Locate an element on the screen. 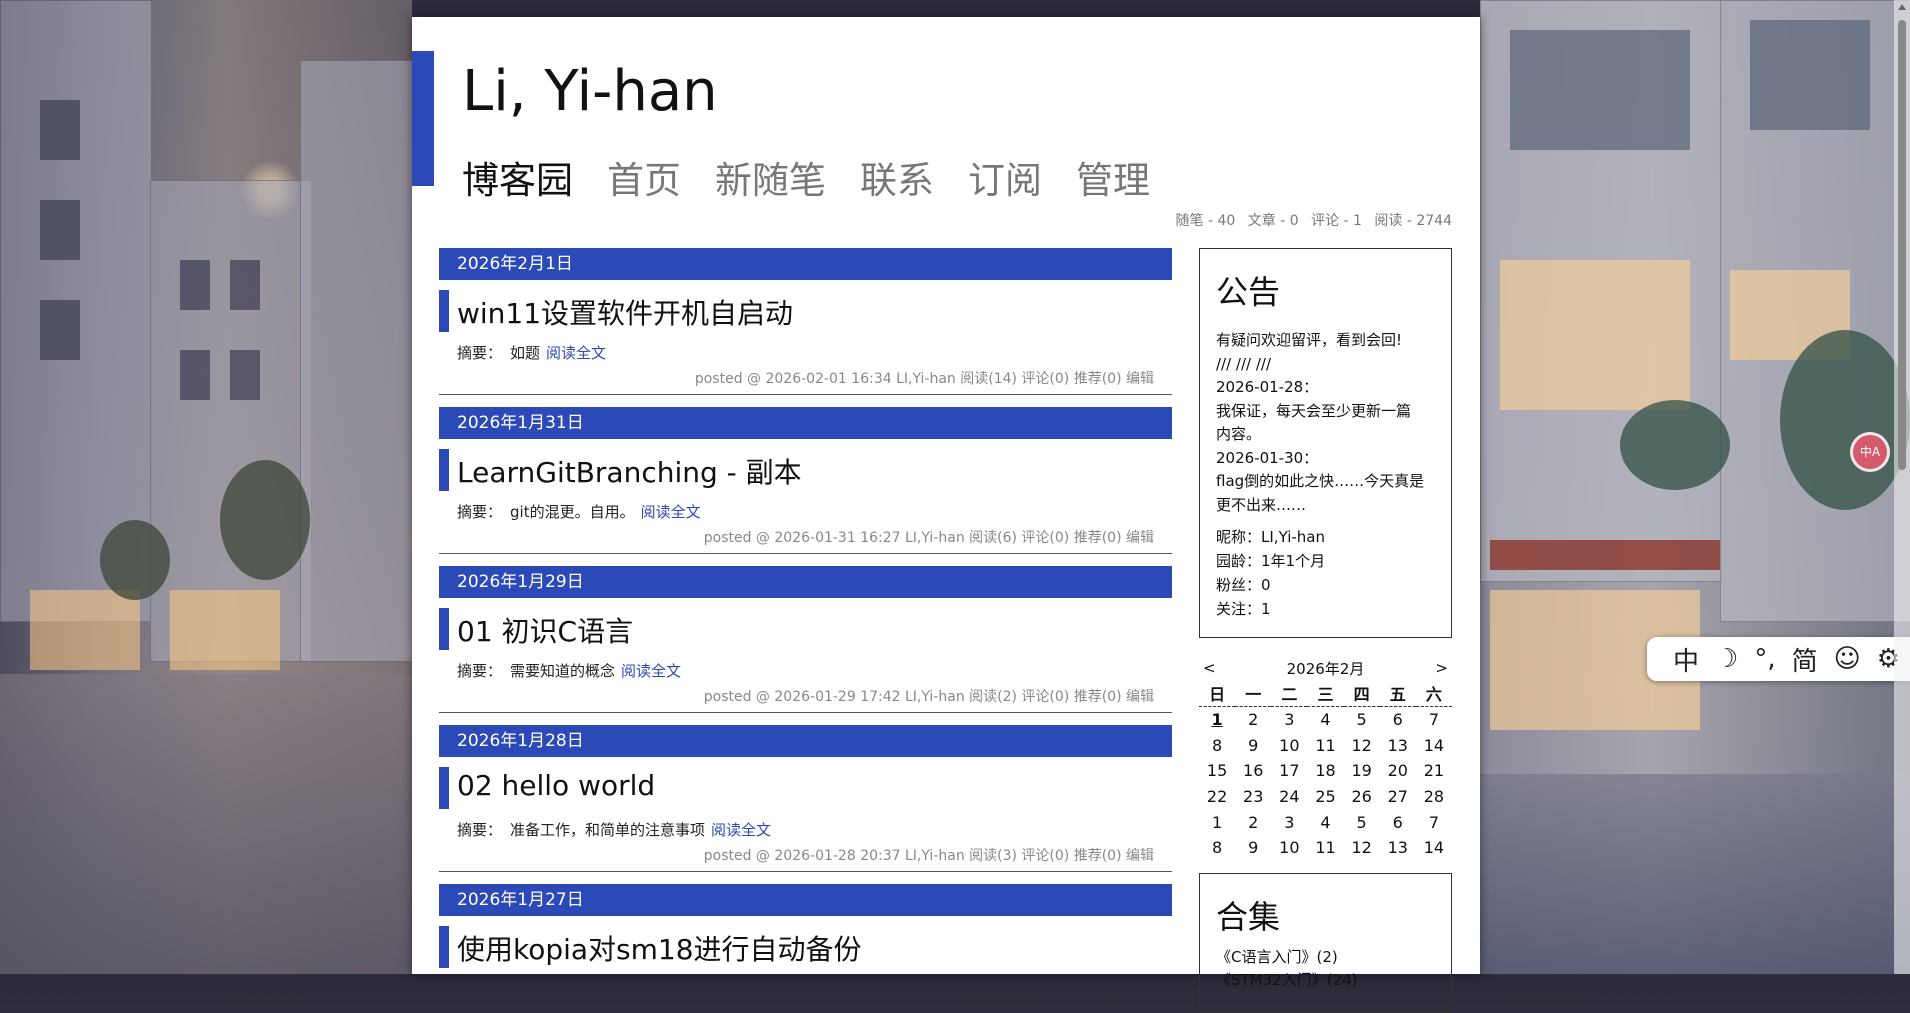 The image size is (1910, 1013). nav-admin: 管理 is located at coordinates (1113, 177).